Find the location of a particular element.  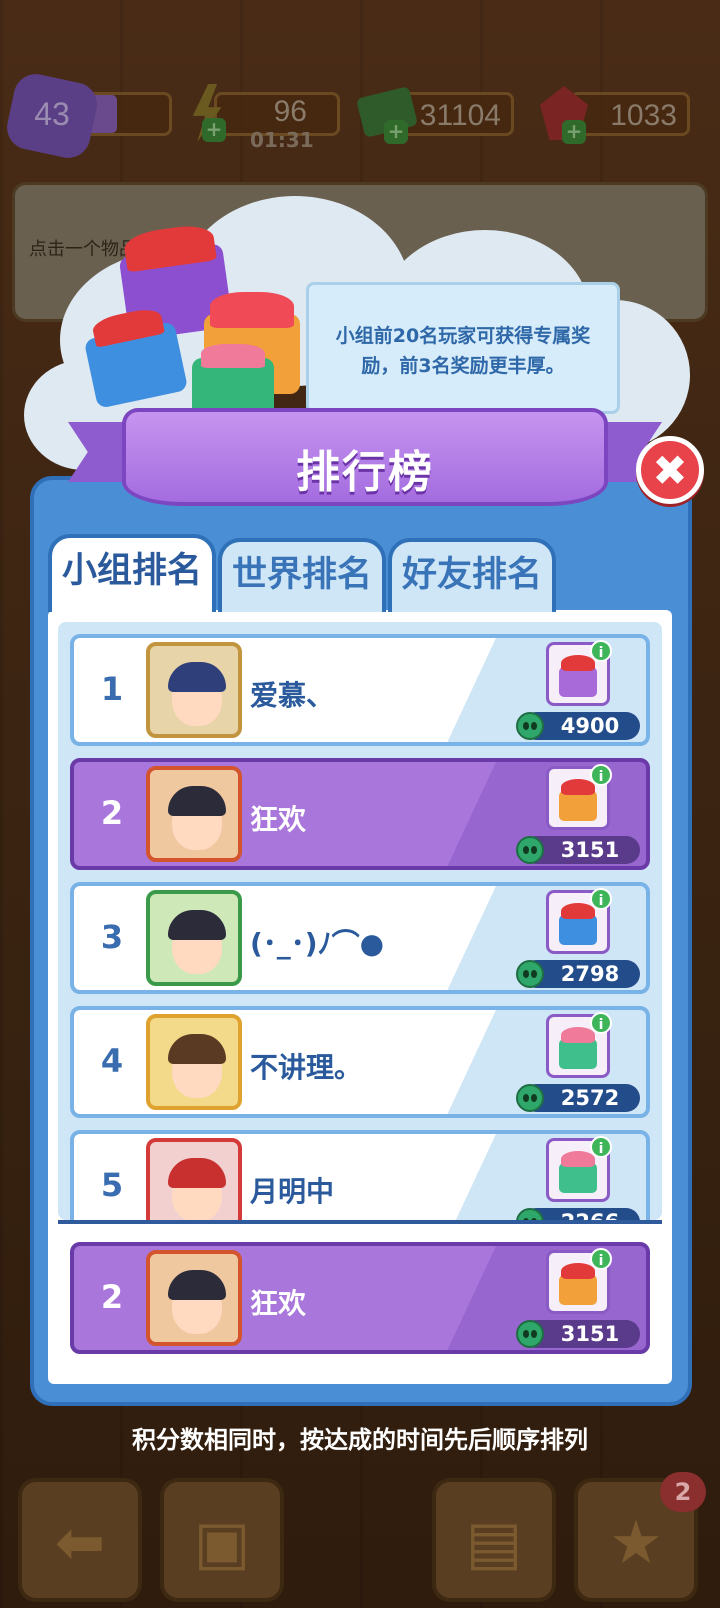

backpack-icon: ▣ is located at coordinates (222, 1543).